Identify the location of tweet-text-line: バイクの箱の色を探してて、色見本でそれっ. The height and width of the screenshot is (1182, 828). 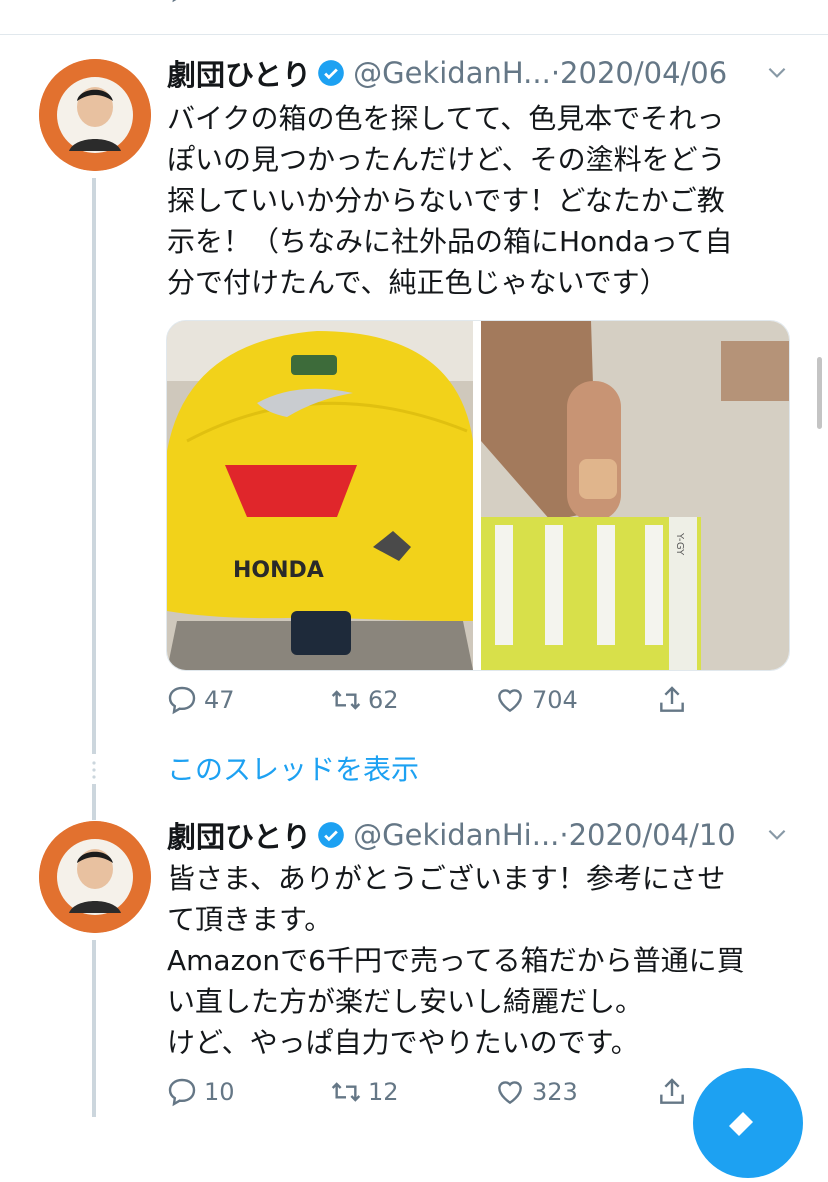
(446, 118).